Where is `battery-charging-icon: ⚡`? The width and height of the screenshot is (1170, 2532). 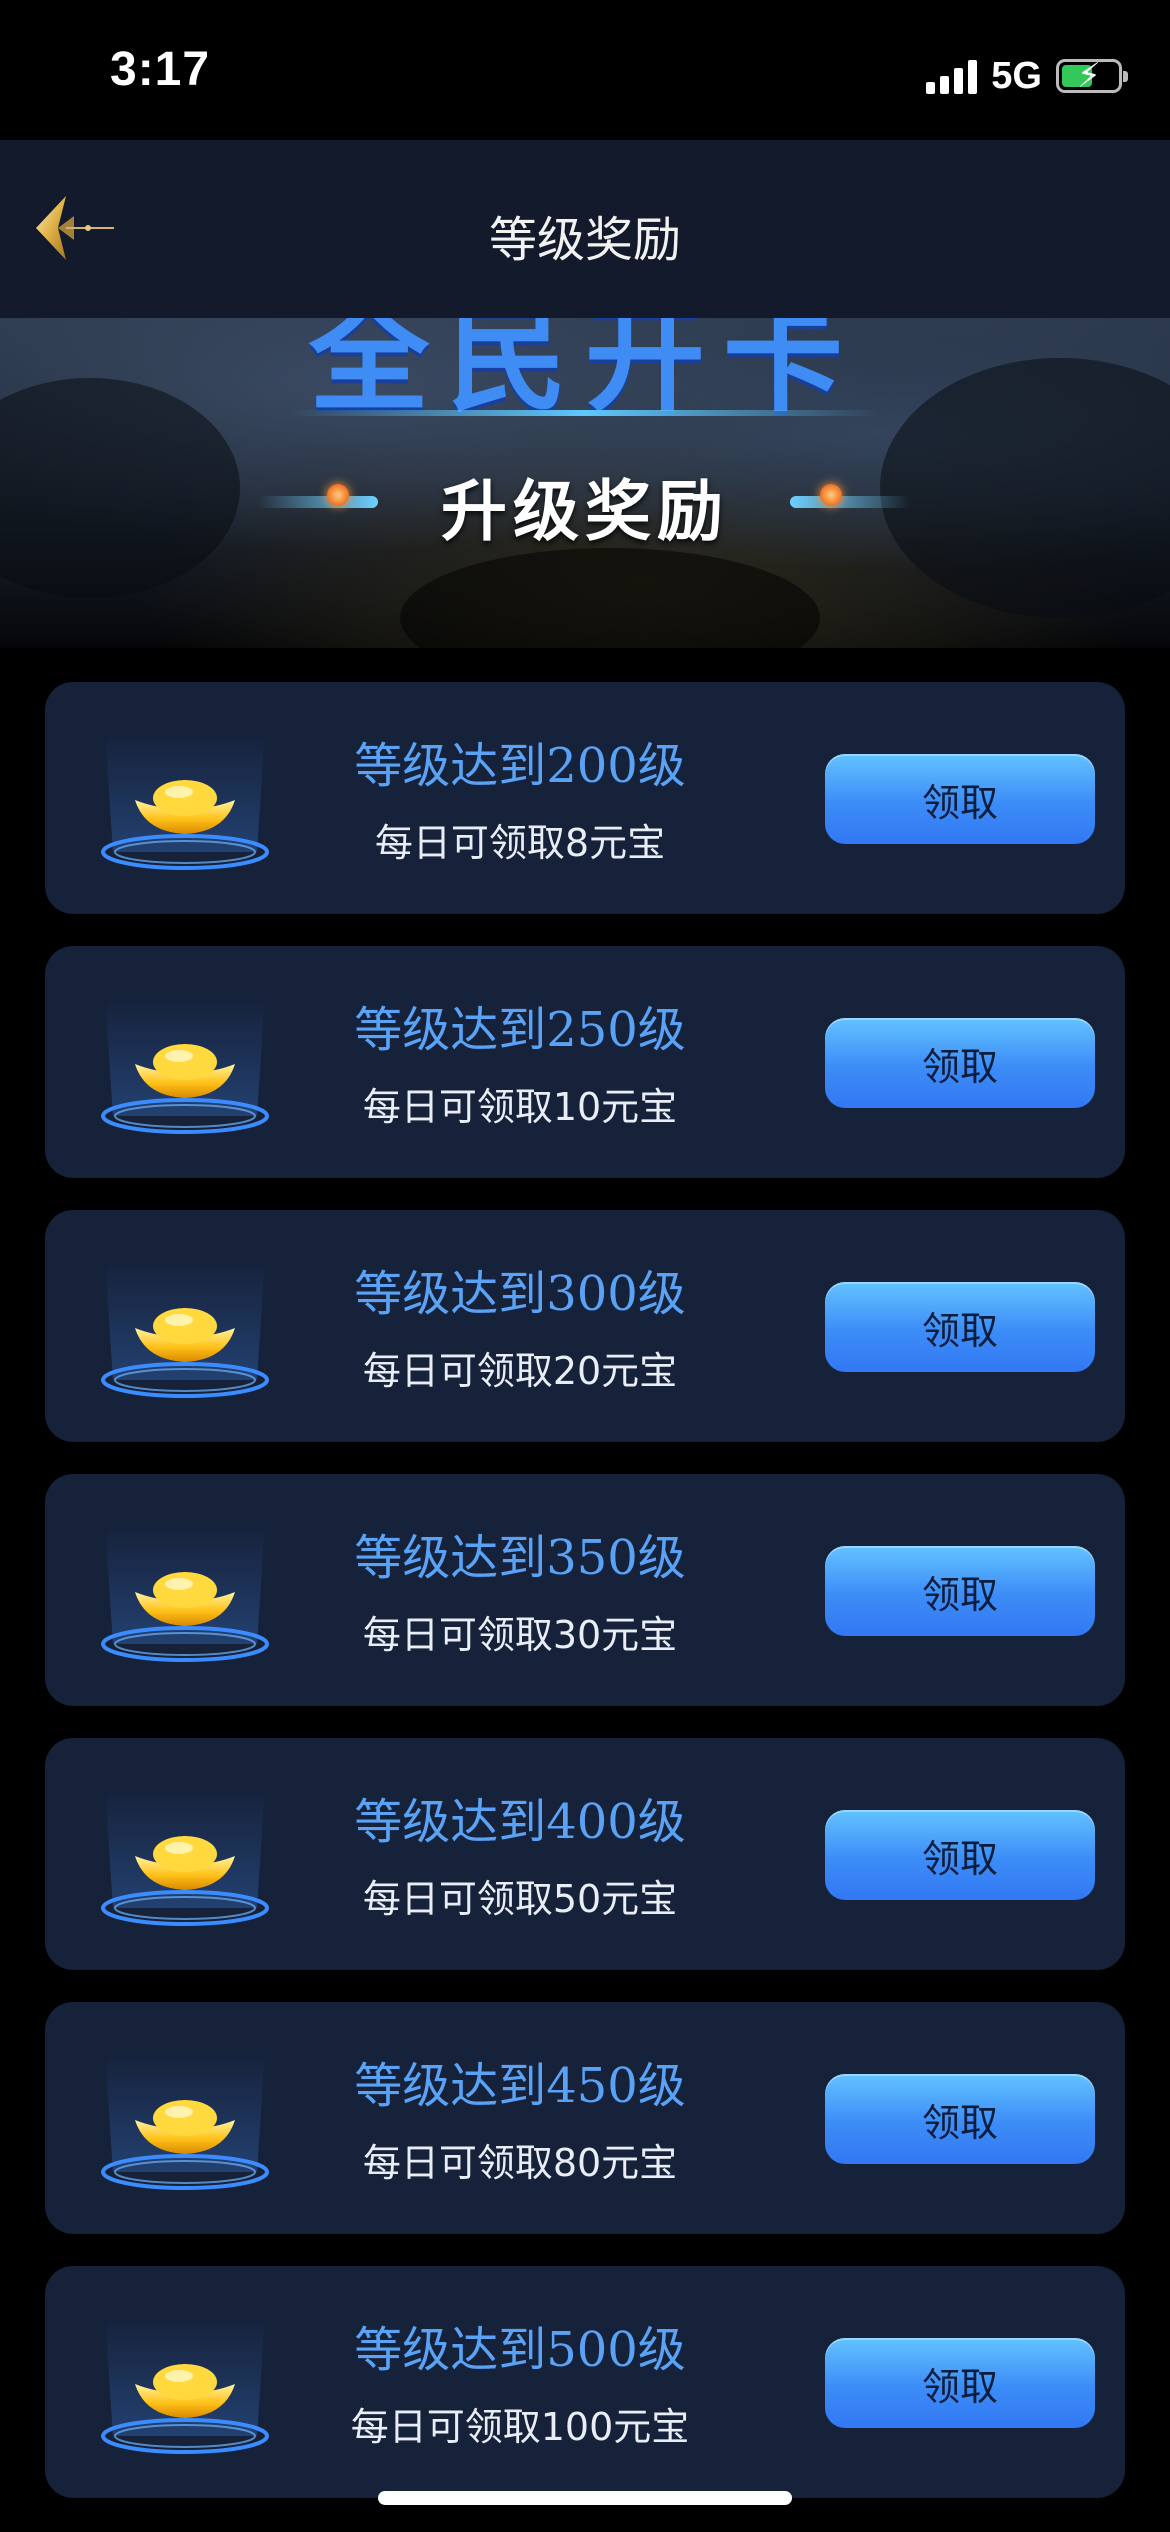
battery-charging-icon: ⚡ is located at coordinates (1092, 76).